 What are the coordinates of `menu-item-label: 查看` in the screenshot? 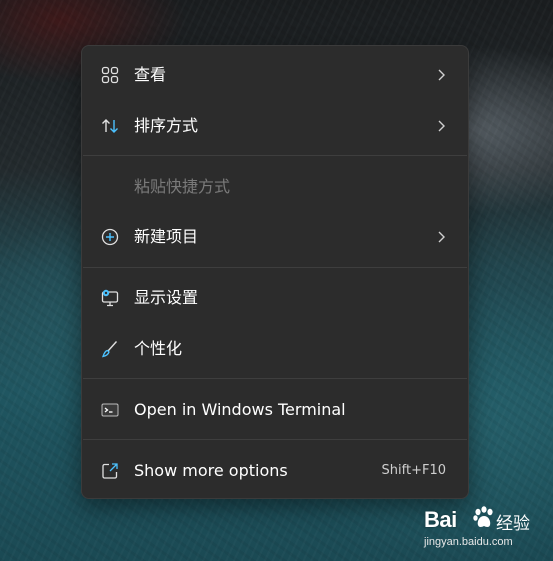 It's located at (150, 74).